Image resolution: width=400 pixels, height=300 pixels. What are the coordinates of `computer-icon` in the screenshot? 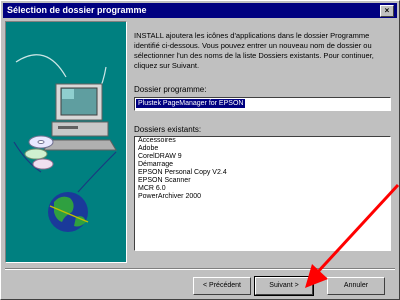 It's located at (80, 117).